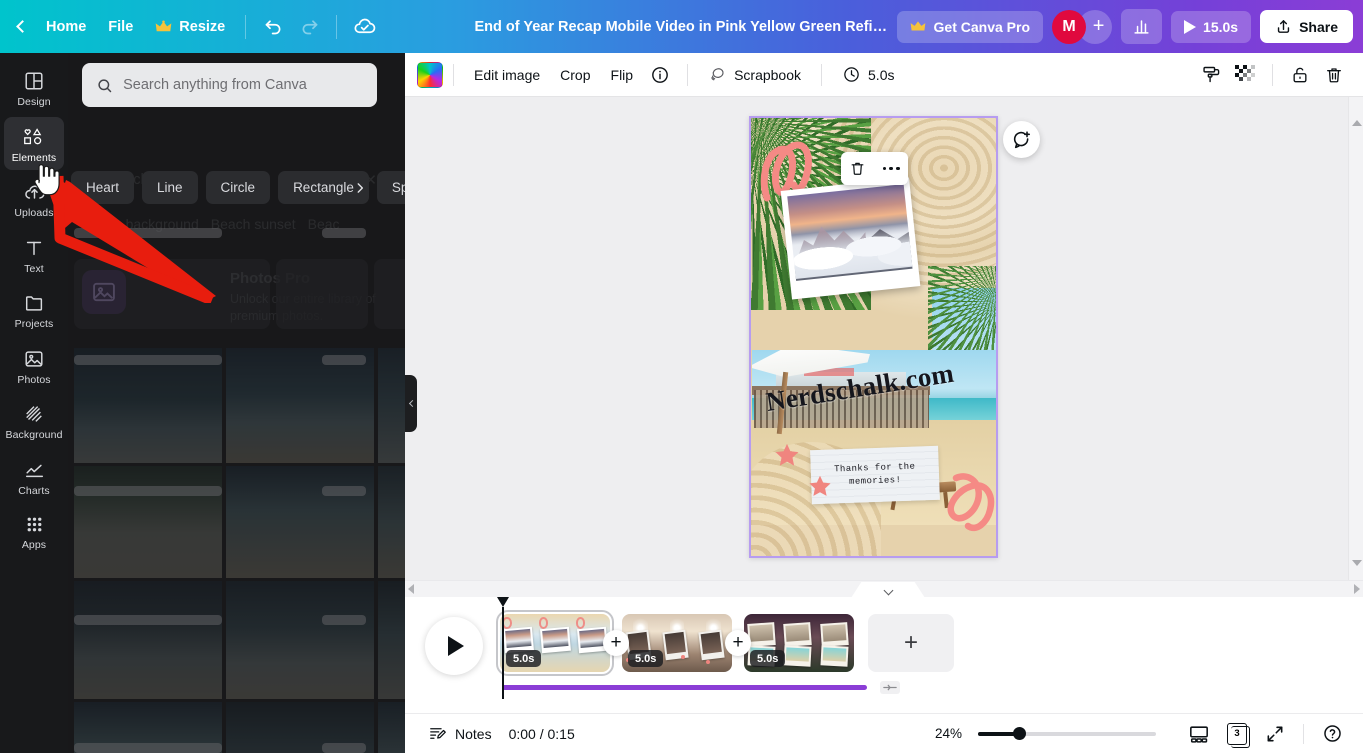  Describe the element at coordinates (1300, 75) in the screenshot. I see `lock-icon` at that location.